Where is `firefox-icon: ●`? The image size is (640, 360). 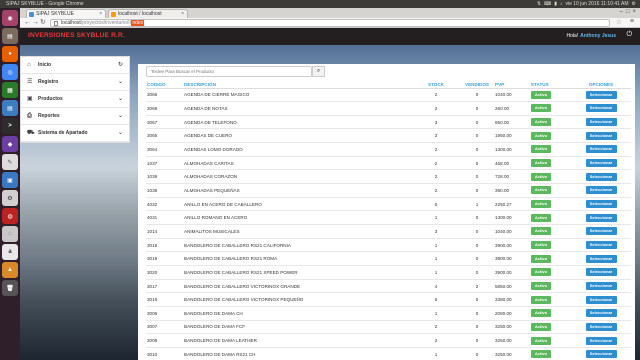 firefox-icon: ● is located at coordinates (10, 54).